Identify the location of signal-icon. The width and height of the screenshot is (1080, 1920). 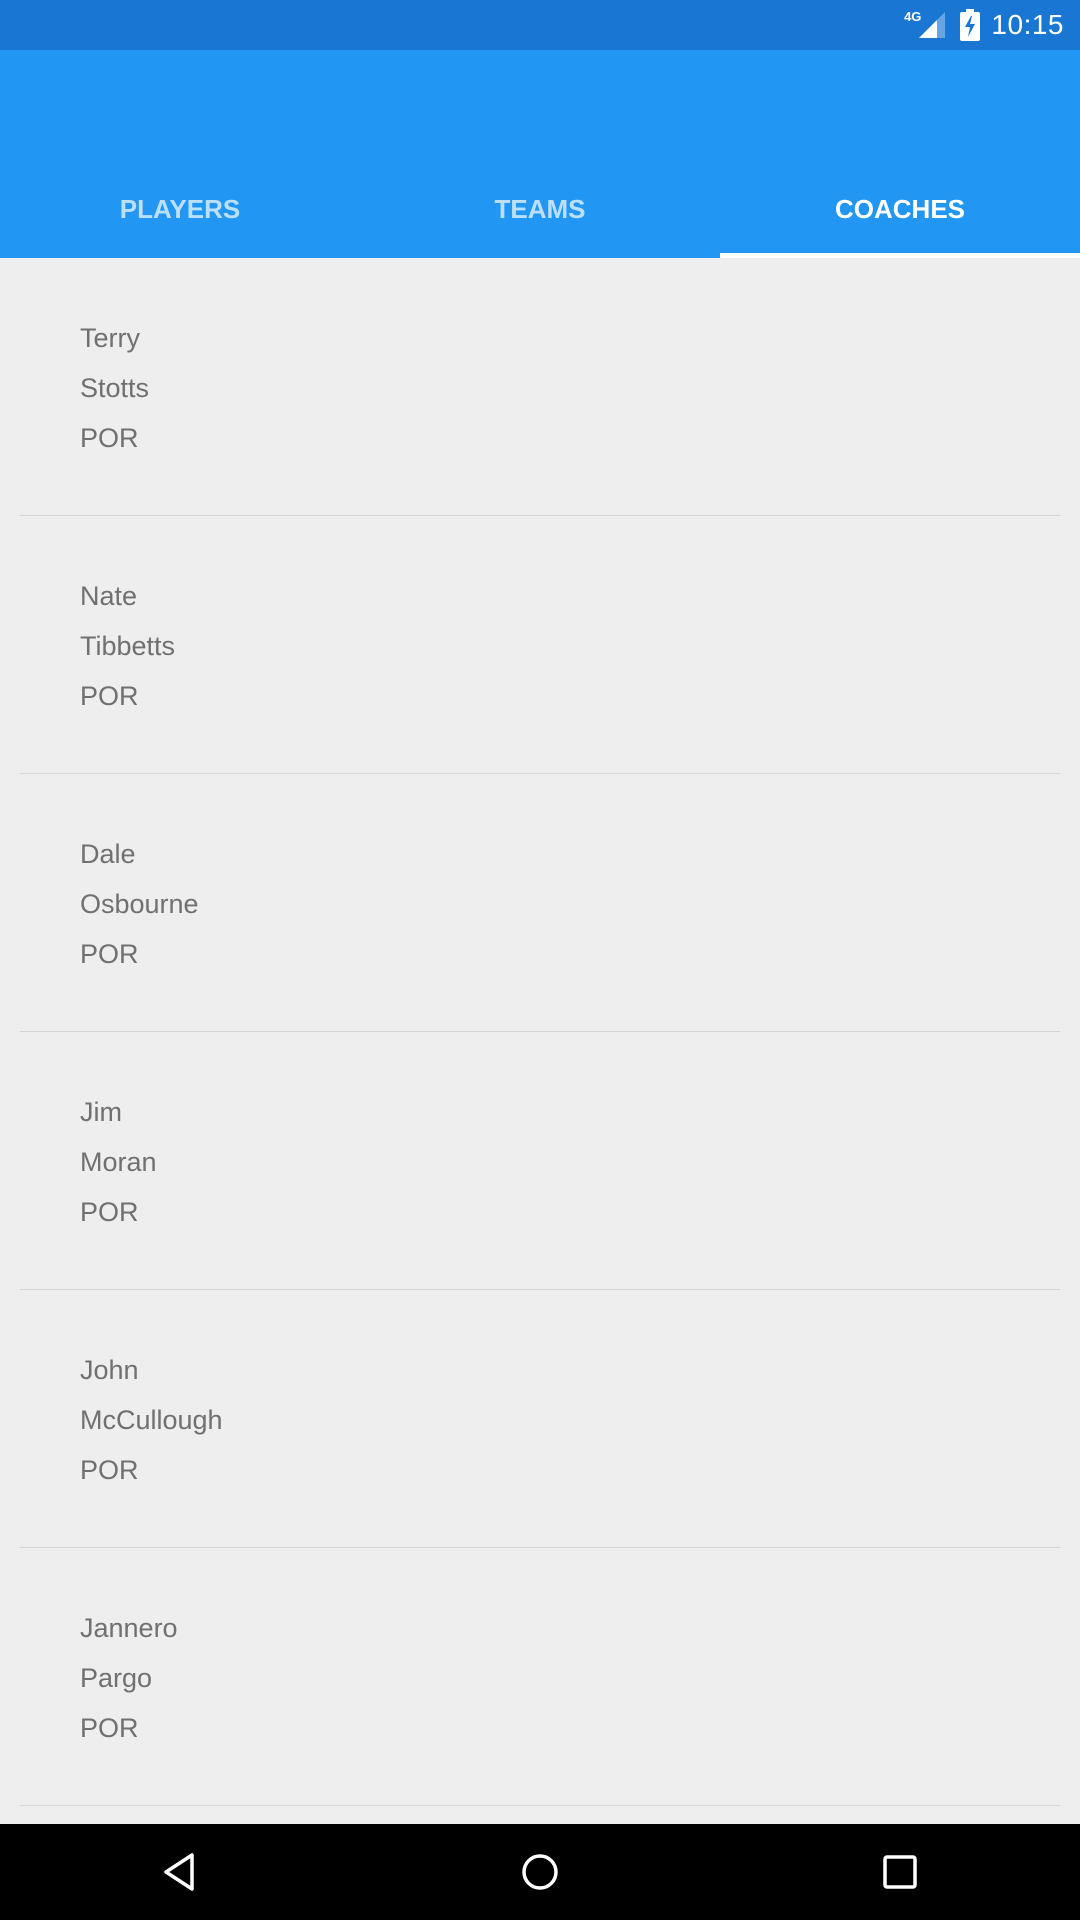
(932, 25).